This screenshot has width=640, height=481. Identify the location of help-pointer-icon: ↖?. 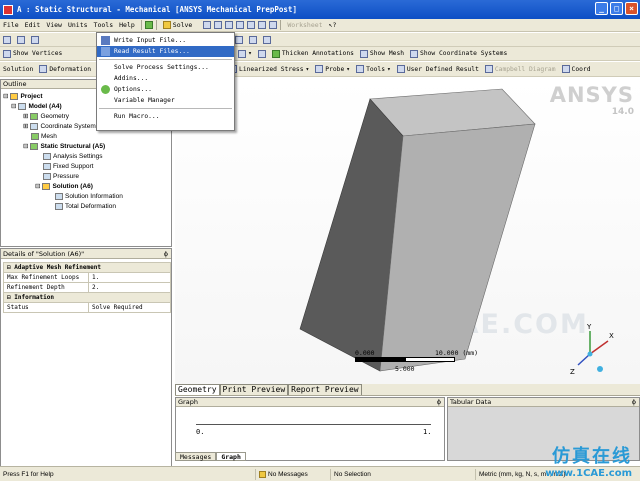
(333, 25).